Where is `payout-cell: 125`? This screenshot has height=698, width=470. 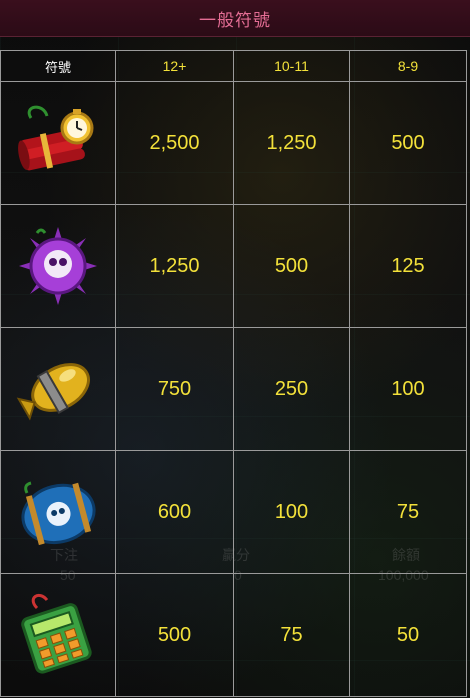
payout-cell: 125 is located at coordinates (408, 266).